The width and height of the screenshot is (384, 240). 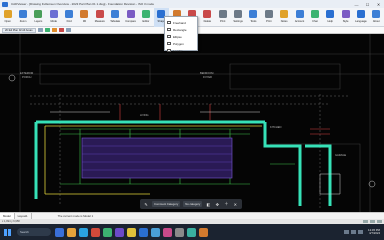 What do you see at coordinates (253, 17) in the screenshot?
I see `toolbar-tools-button: Tools` at bounding box center [253, 17].